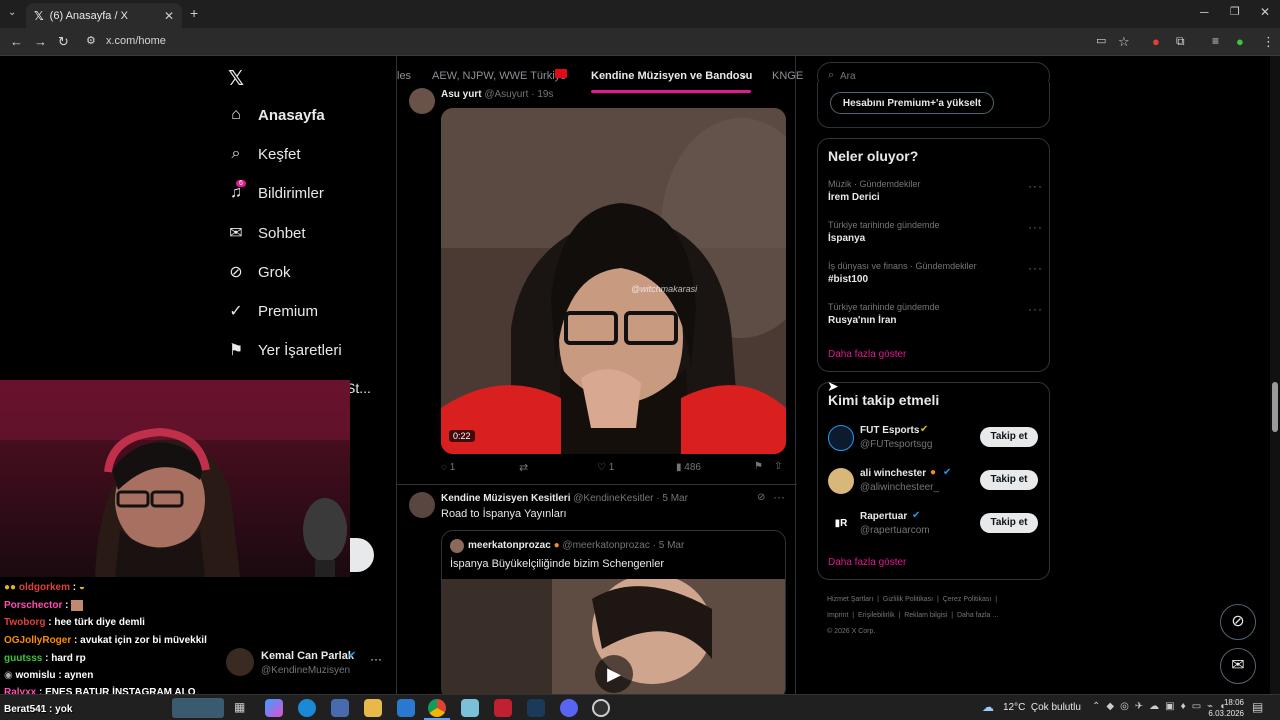 The height and width of the screenshot is (720, 1280). I want to click on footer-link: Gizlilik Politikası, so click(908, 599).